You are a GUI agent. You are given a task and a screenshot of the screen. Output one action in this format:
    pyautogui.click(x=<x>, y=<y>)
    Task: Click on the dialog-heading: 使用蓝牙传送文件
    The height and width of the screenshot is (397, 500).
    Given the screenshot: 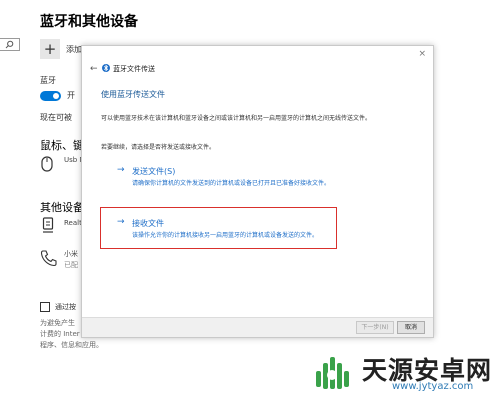 What is the action you would take?
    pyautogui.click(x=133, y=94)
    